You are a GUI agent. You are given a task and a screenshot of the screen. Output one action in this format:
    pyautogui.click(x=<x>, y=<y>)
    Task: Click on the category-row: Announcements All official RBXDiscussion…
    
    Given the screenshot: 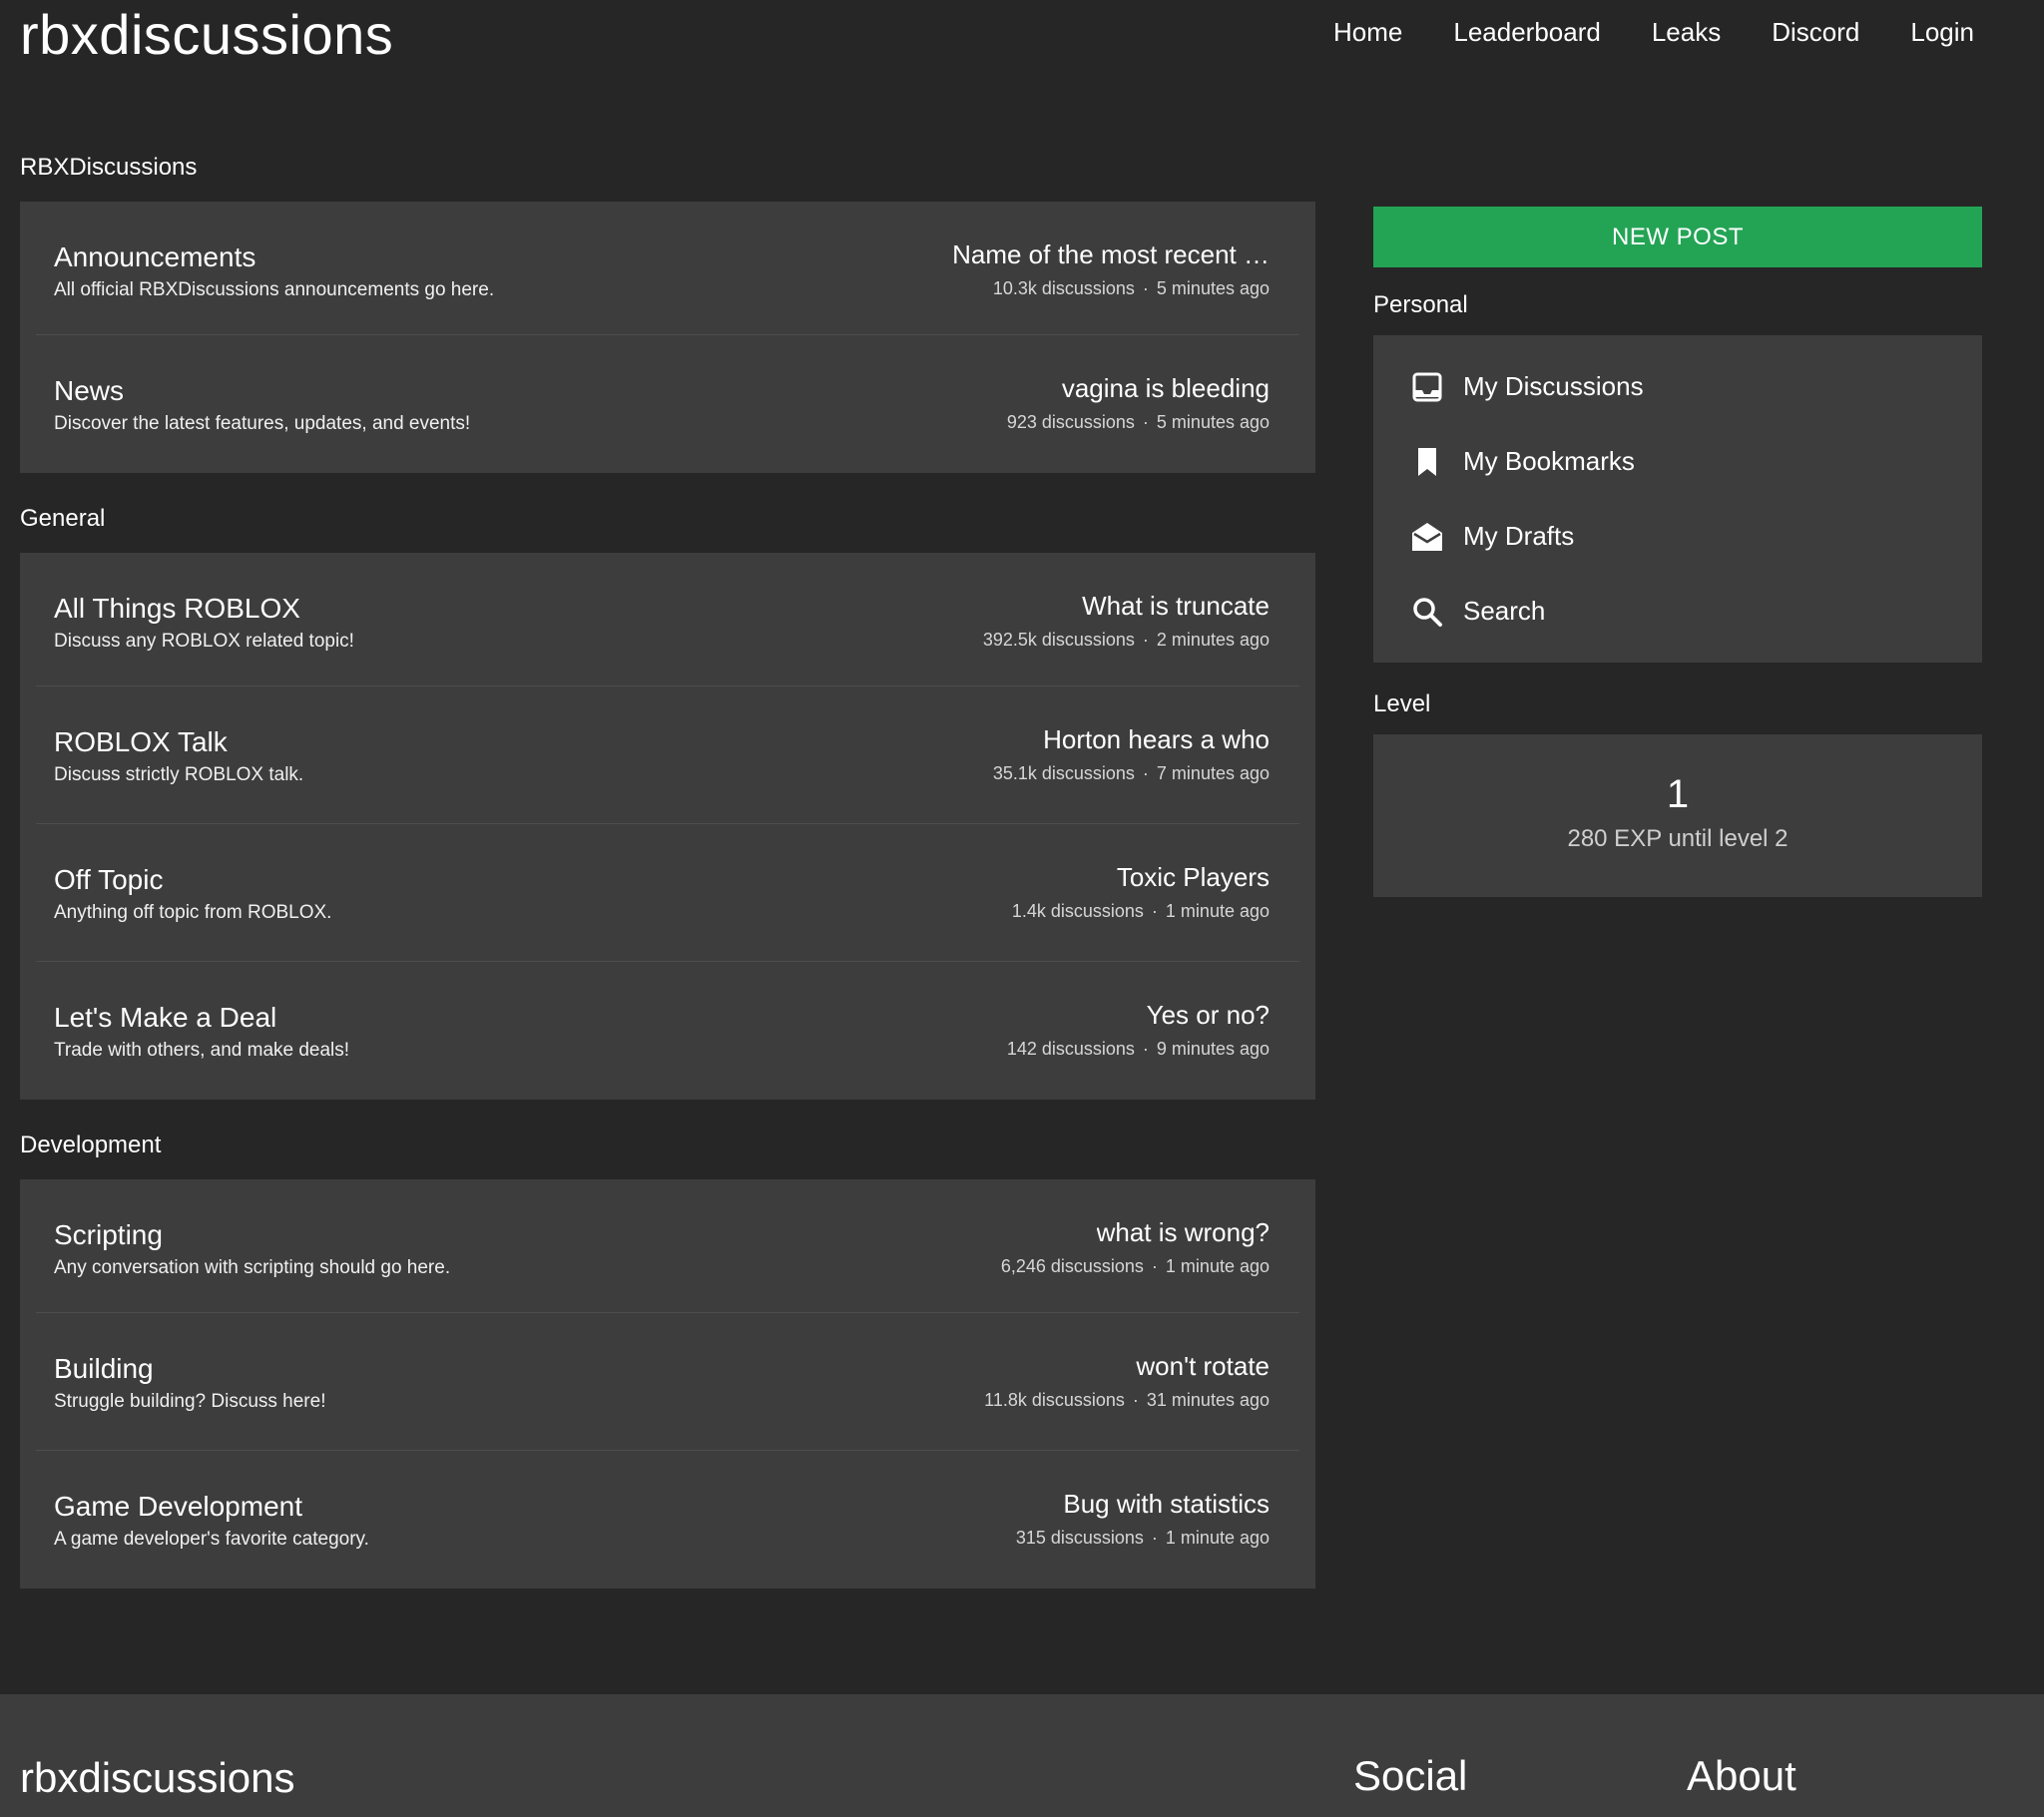 What is the action you would take?
    pyautogui.click(x=667, y=268)
    